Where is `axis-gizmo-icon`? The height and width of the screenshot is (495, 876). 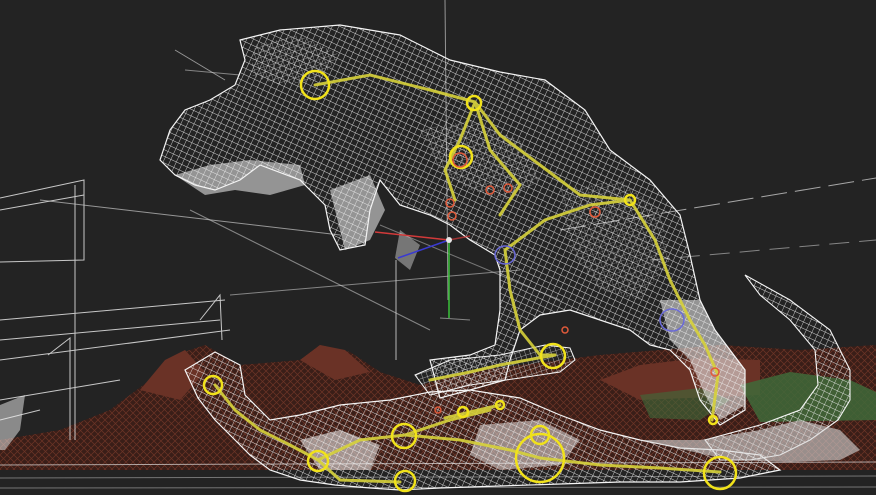
axis-gizmo-icon is located at coordinates (422, 274).